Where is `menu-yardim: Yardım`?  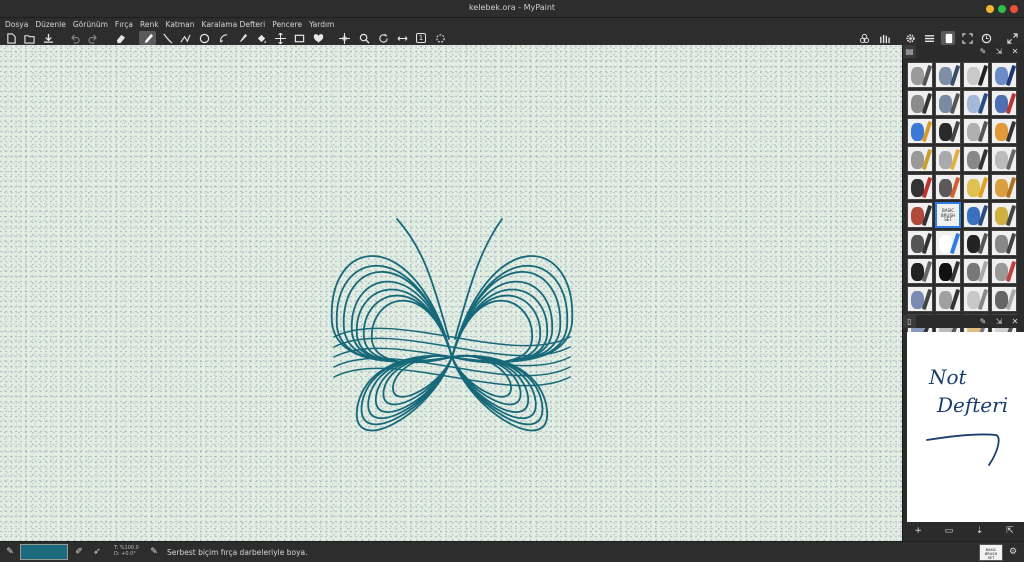
menu-yardim: Yardım is located at coordinates (321, 24).